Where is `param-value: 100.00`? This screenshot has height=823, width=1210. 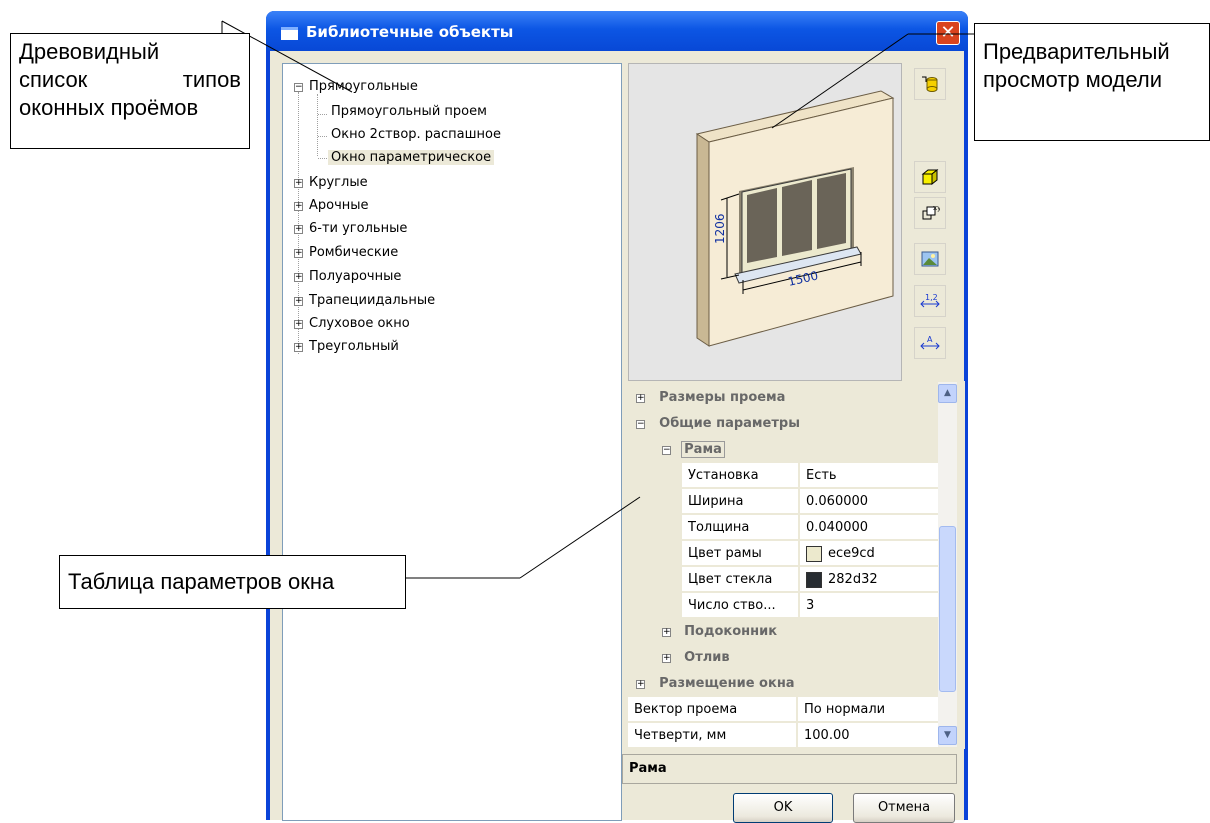
param-value: 100.00 is located at coordinates (868, 735).